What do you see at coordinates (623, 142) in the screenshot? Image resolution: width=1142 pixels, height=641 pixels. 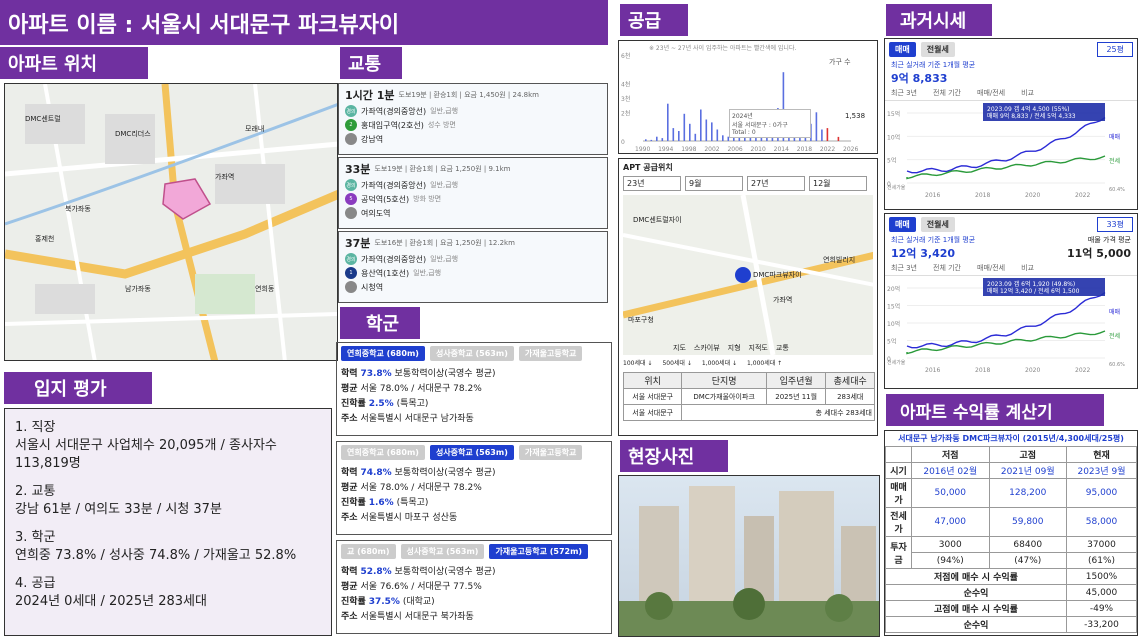 I see `y-tick: 0` at bounding box center [623, 142].